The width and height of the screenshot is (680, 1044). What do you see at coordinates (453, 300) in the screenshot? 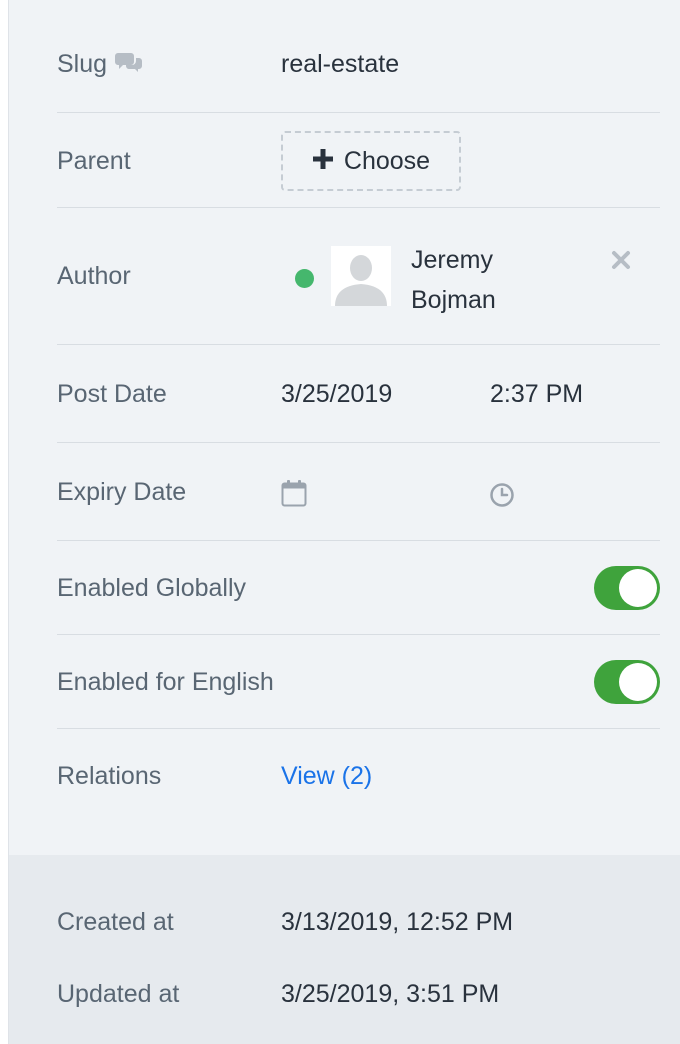
I see `author-last-name: Bojman` at bounding box center [453, 300].